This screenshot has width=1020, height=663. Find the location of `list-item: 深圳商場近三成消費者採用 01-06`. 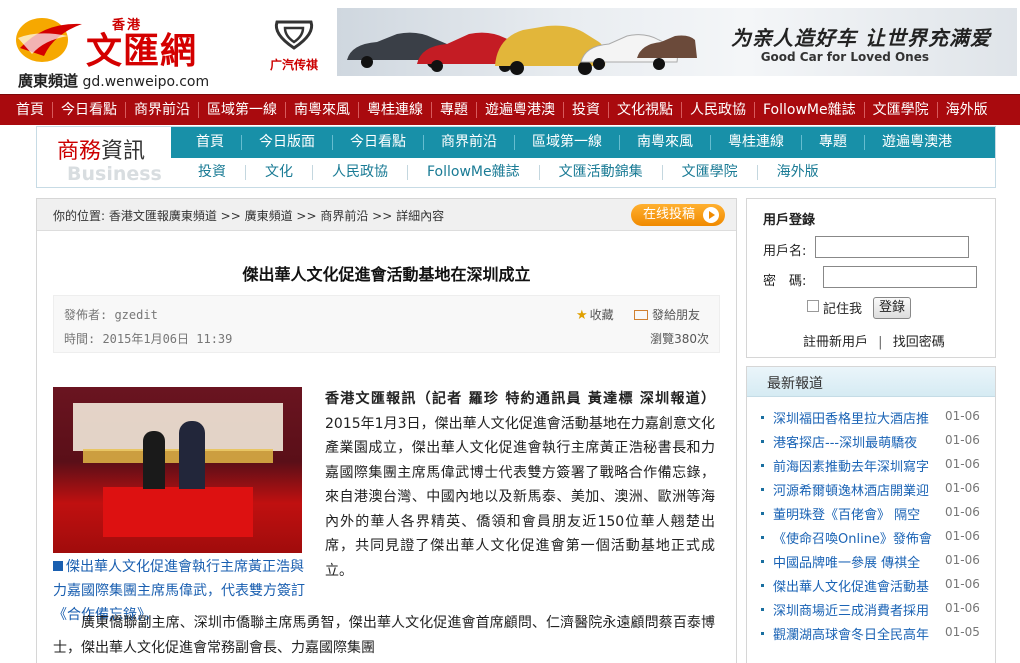

list-item: 深圳商場近三成消費者採用 01-06 is located at coordinates (877, 610).